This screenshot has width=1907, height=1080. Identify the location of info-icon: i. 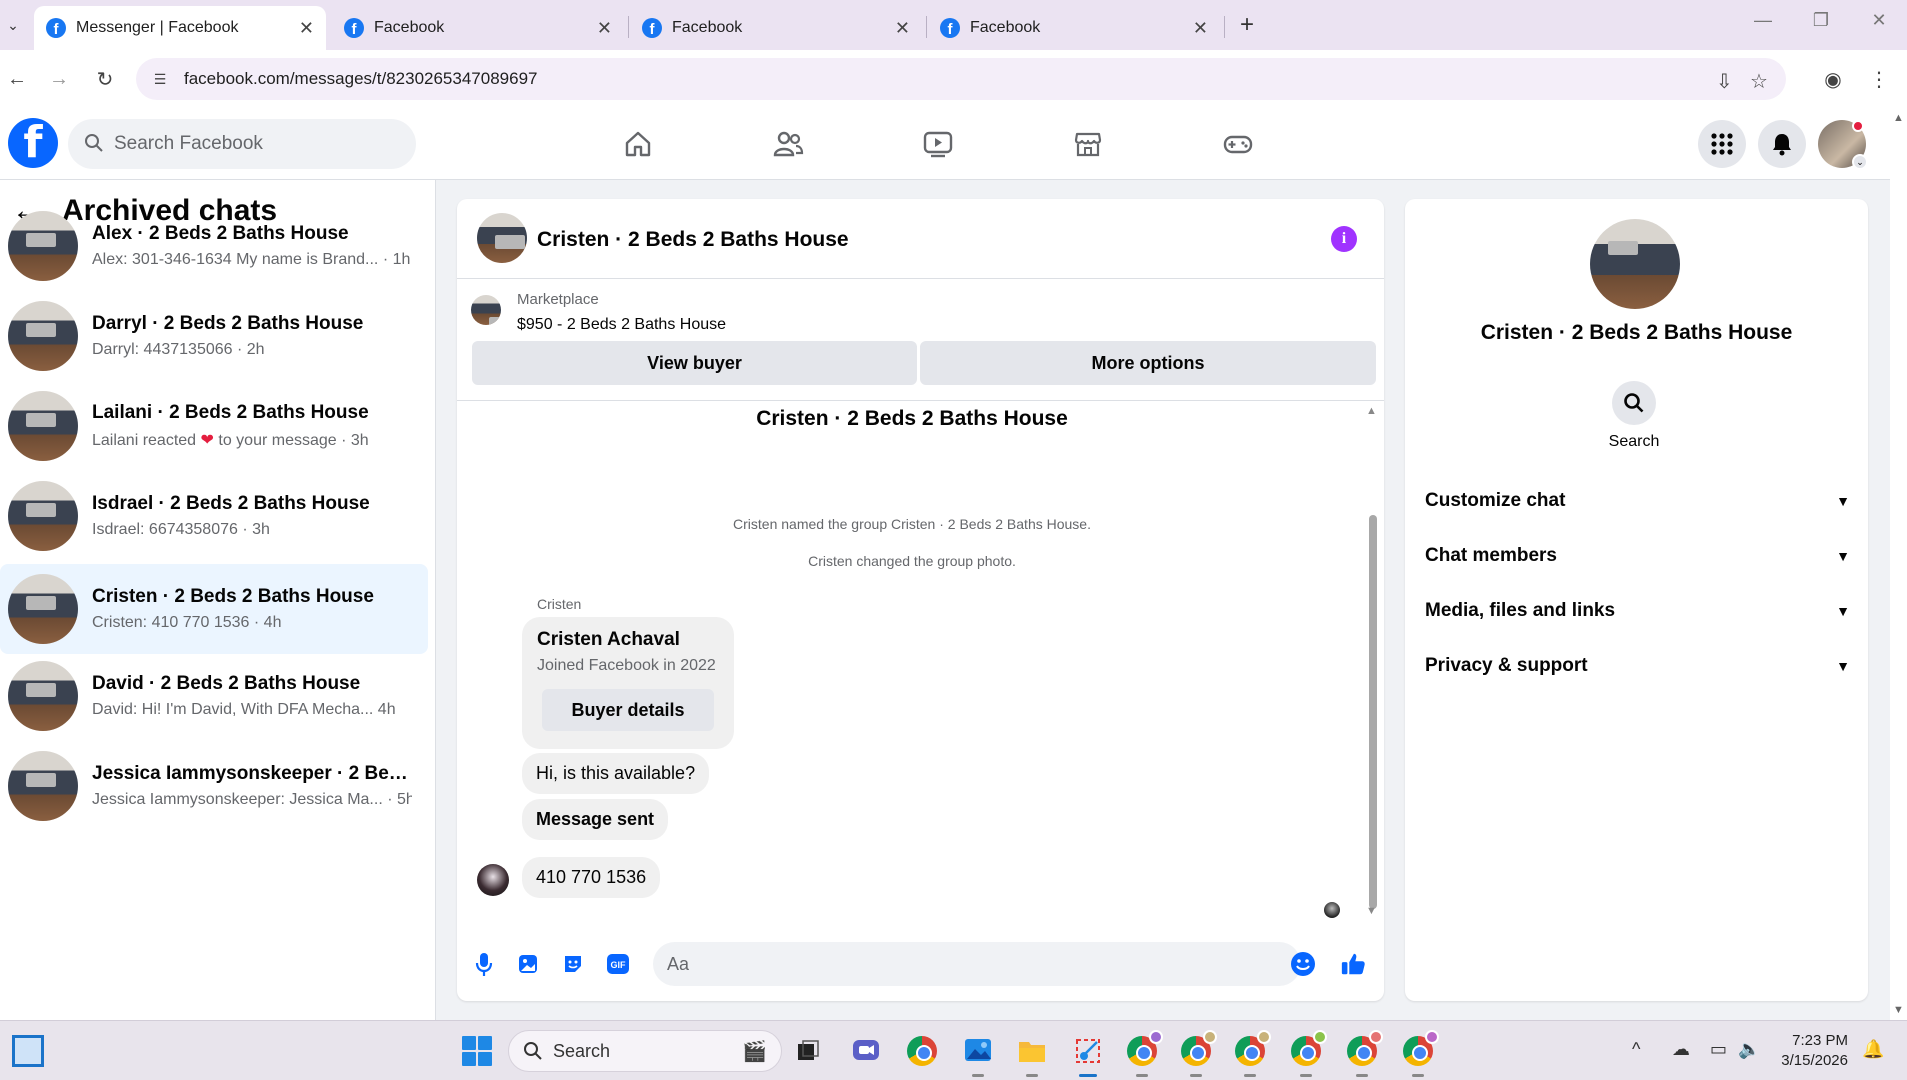
(1344, 239).